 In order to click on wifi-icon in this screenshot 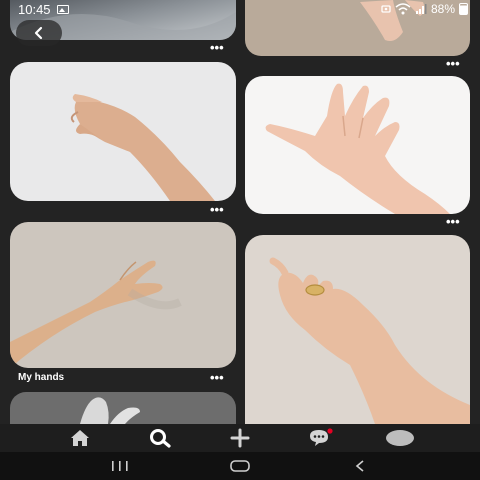, I will do `click(403, 9)`.